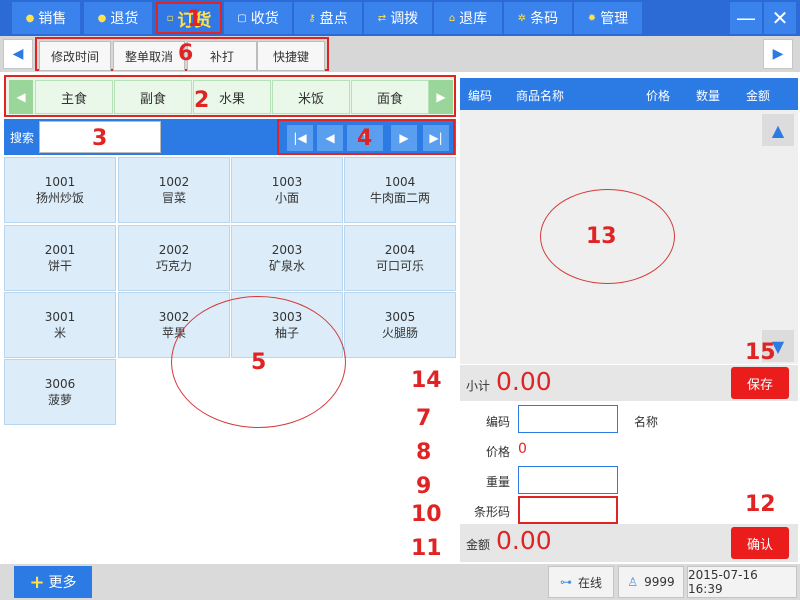 Image resolution: width=800 pixels, height=600 pixels. What do you see at coordinates (75, 56) in the screenshot?
I see `modify-time-button: 修改时间` at bounding box center [75, 56].